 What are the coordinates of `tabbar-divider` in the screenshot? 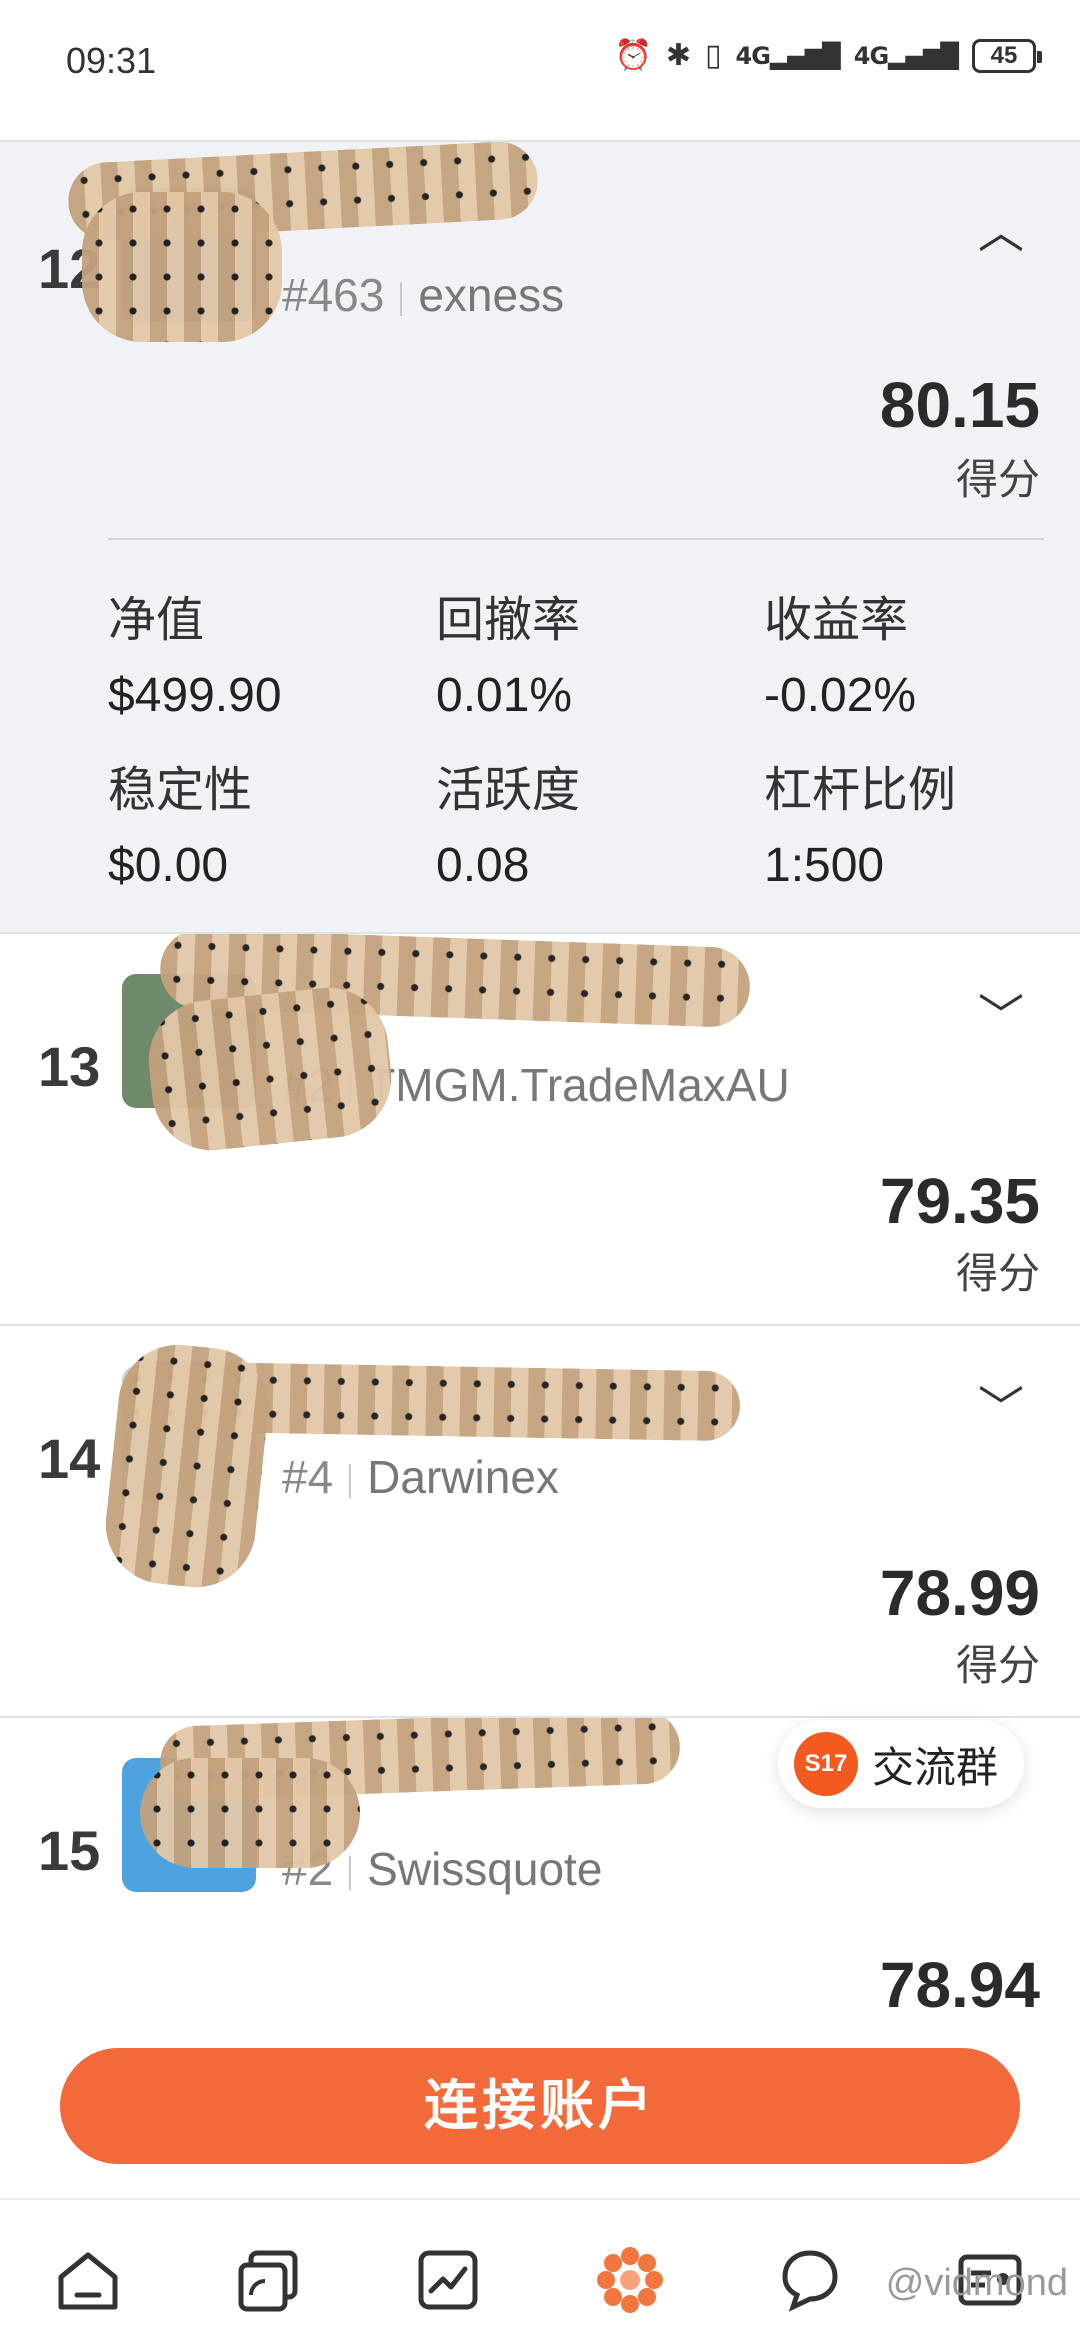 It's located at (540, 2199).